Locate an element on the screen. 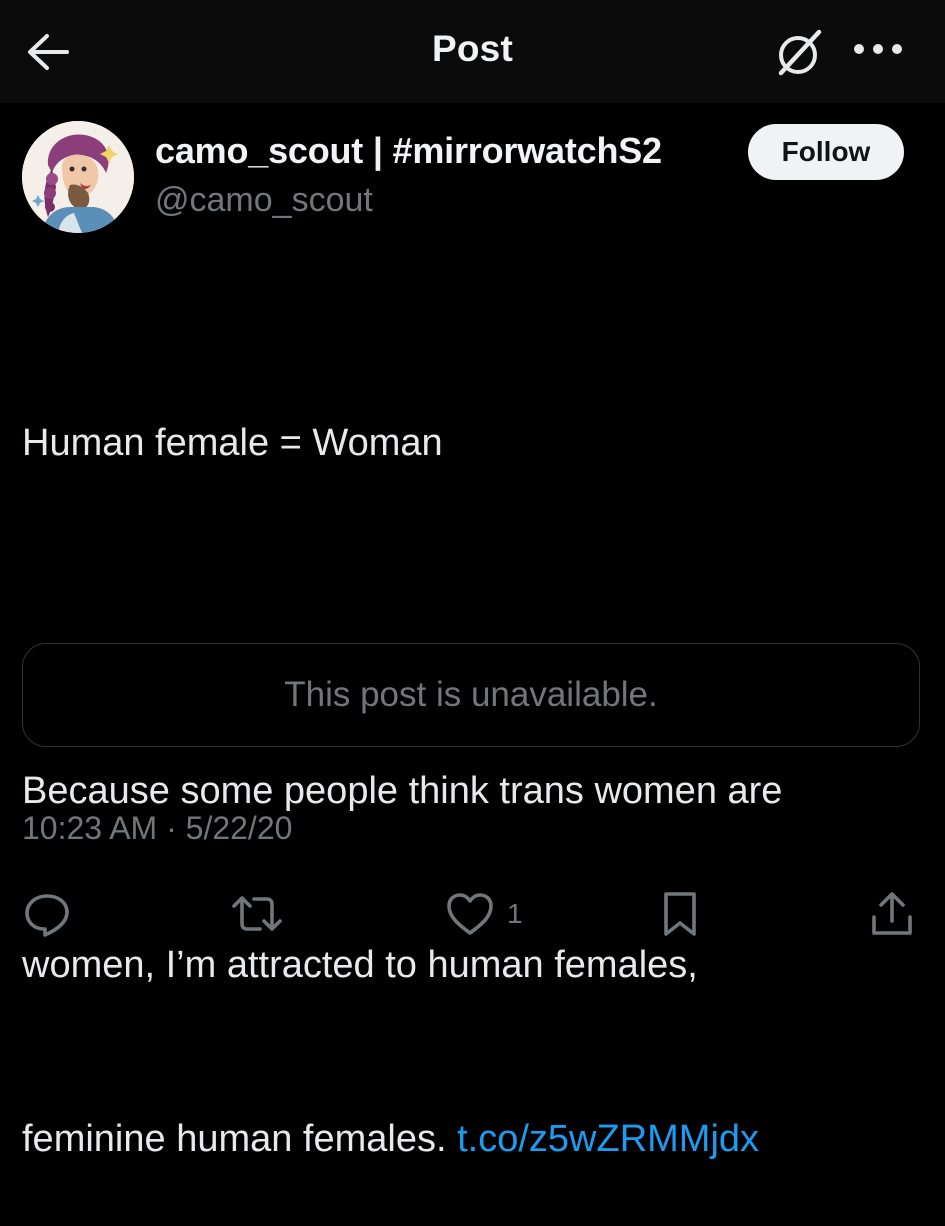 The height and width of the screenshot is (1226, 945). top-bar: Post is located at coordinates (472, 51).